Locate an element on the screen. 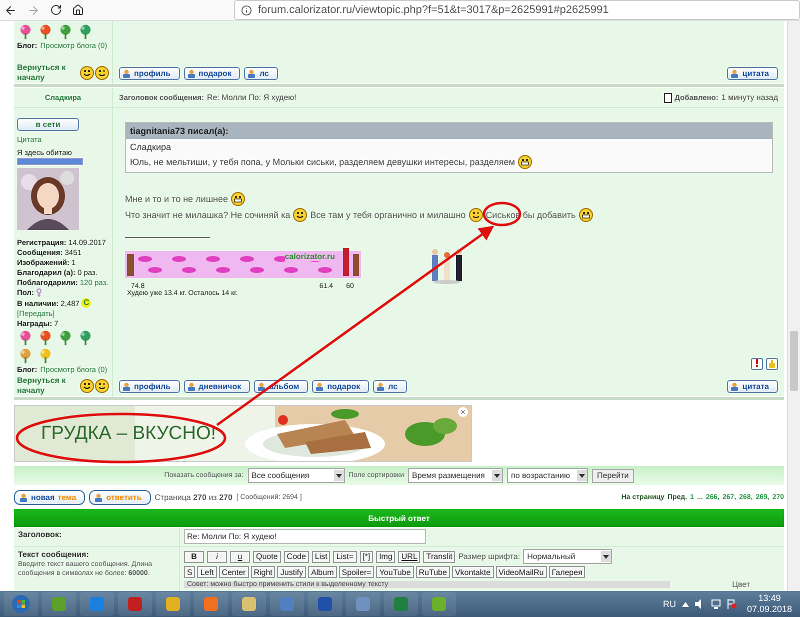 Image resolution: width=800 pixels, height=617 pixels. subject-label: Заголовок: is located at coordinates (40, 534).